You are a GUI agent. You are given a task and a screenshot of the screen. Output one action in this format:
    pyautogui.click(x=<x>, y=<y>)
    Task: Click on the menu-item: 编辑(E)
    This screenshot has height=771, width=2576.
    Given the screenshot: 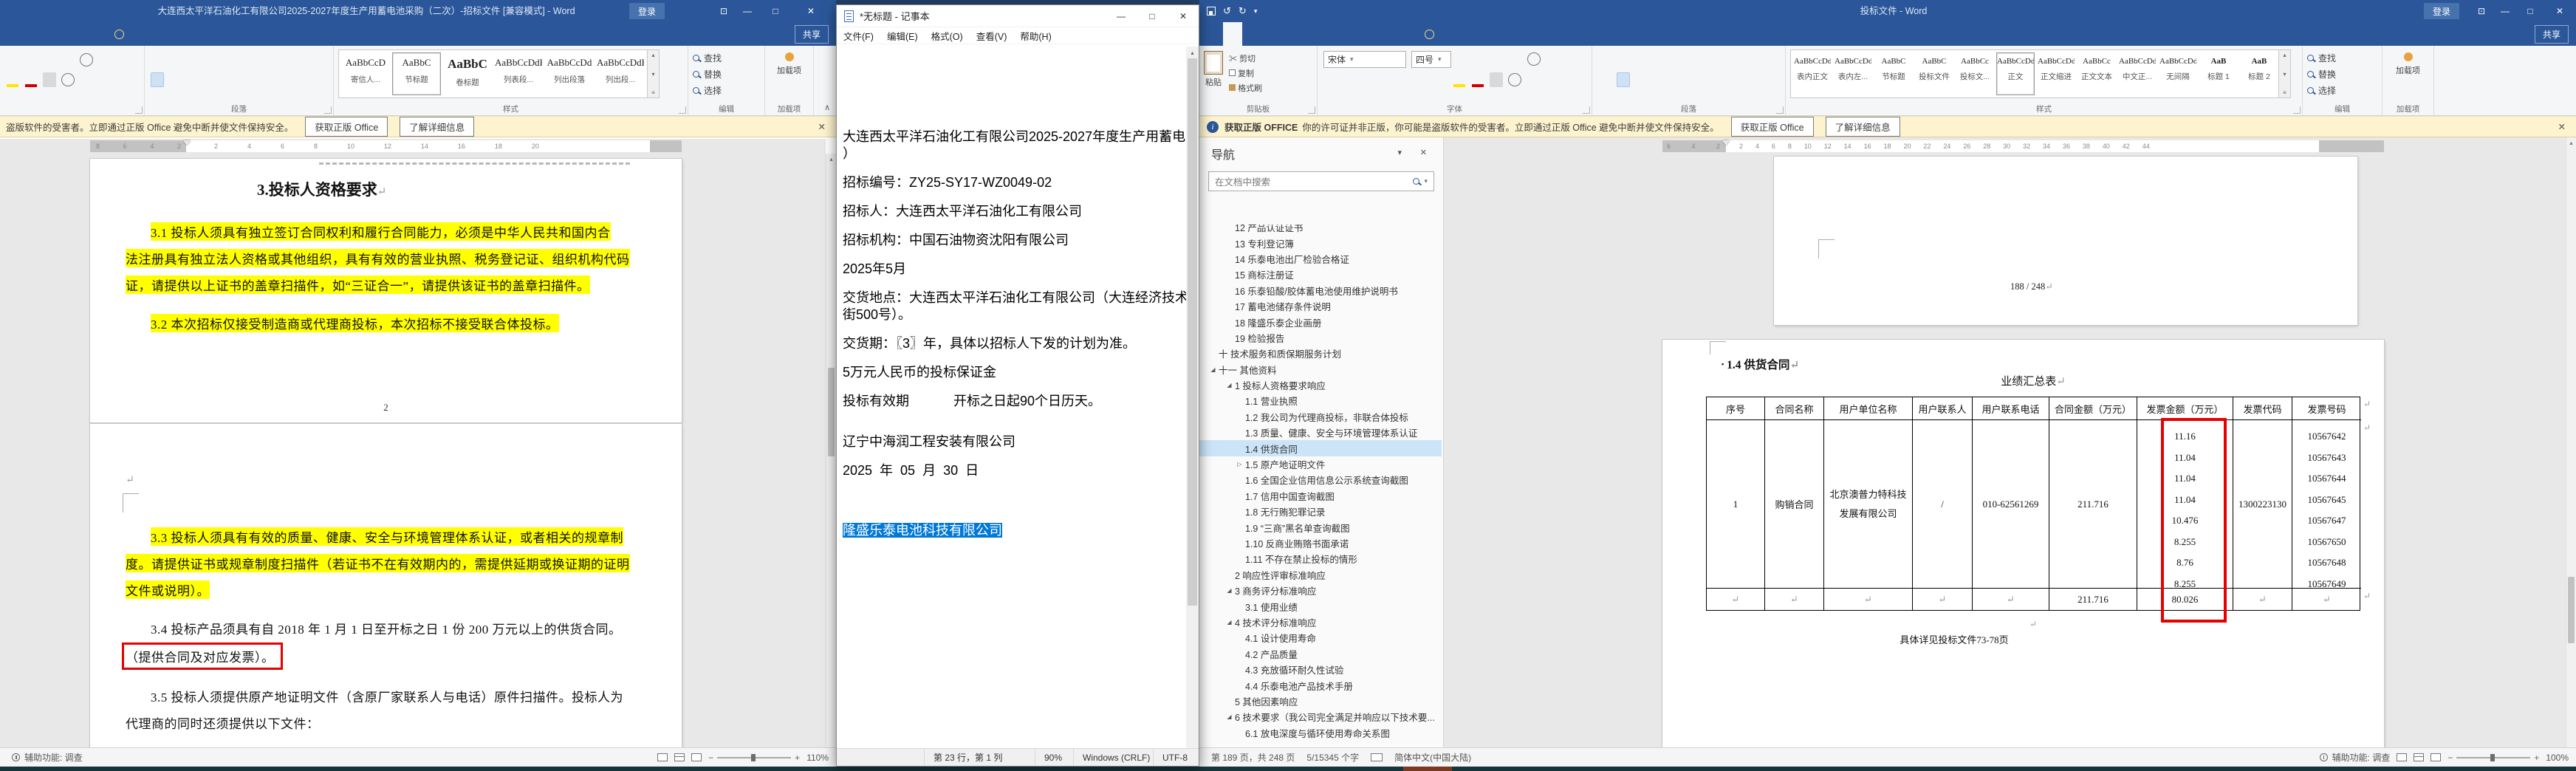 What is the action you would take?
    pyautogui.click(x=902, y=36)
    